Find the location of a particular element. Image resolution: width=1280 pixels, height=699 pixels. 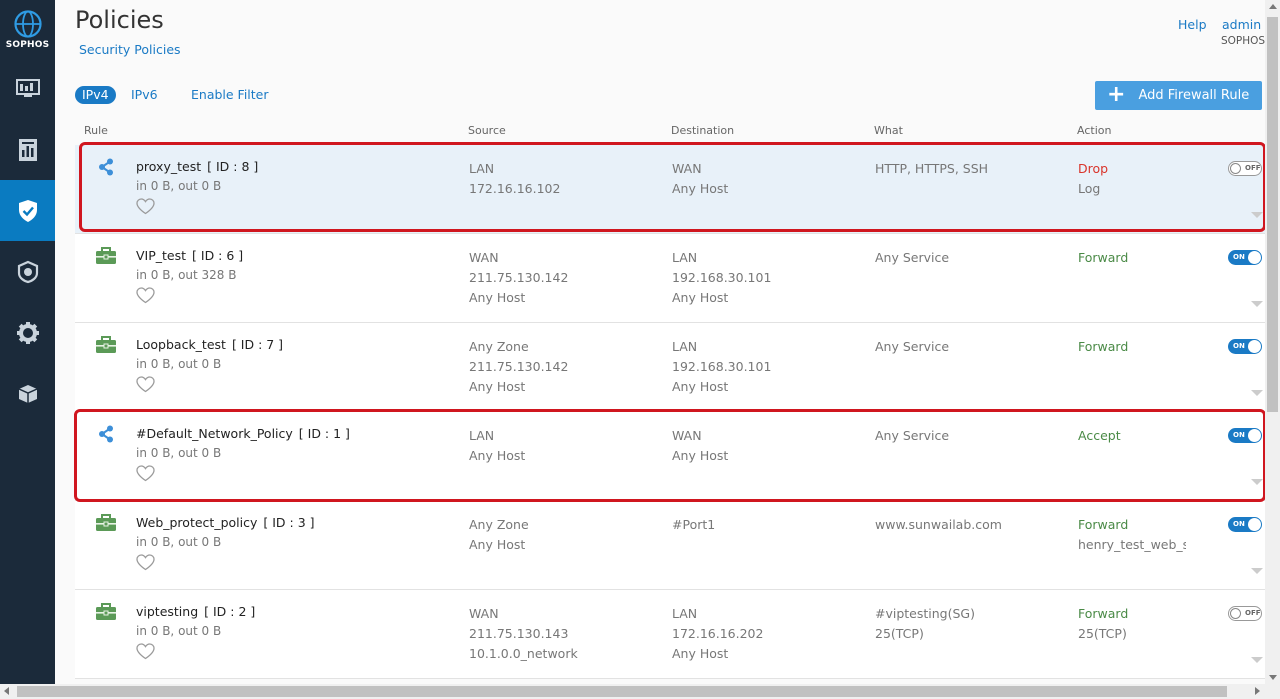

gear-icon is located at coordinates (27, 332).